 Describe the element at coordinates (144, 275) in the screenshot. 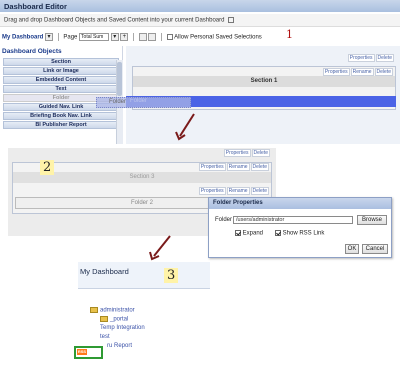

I see `my-dashboard-header: My Dashboard` at that location.